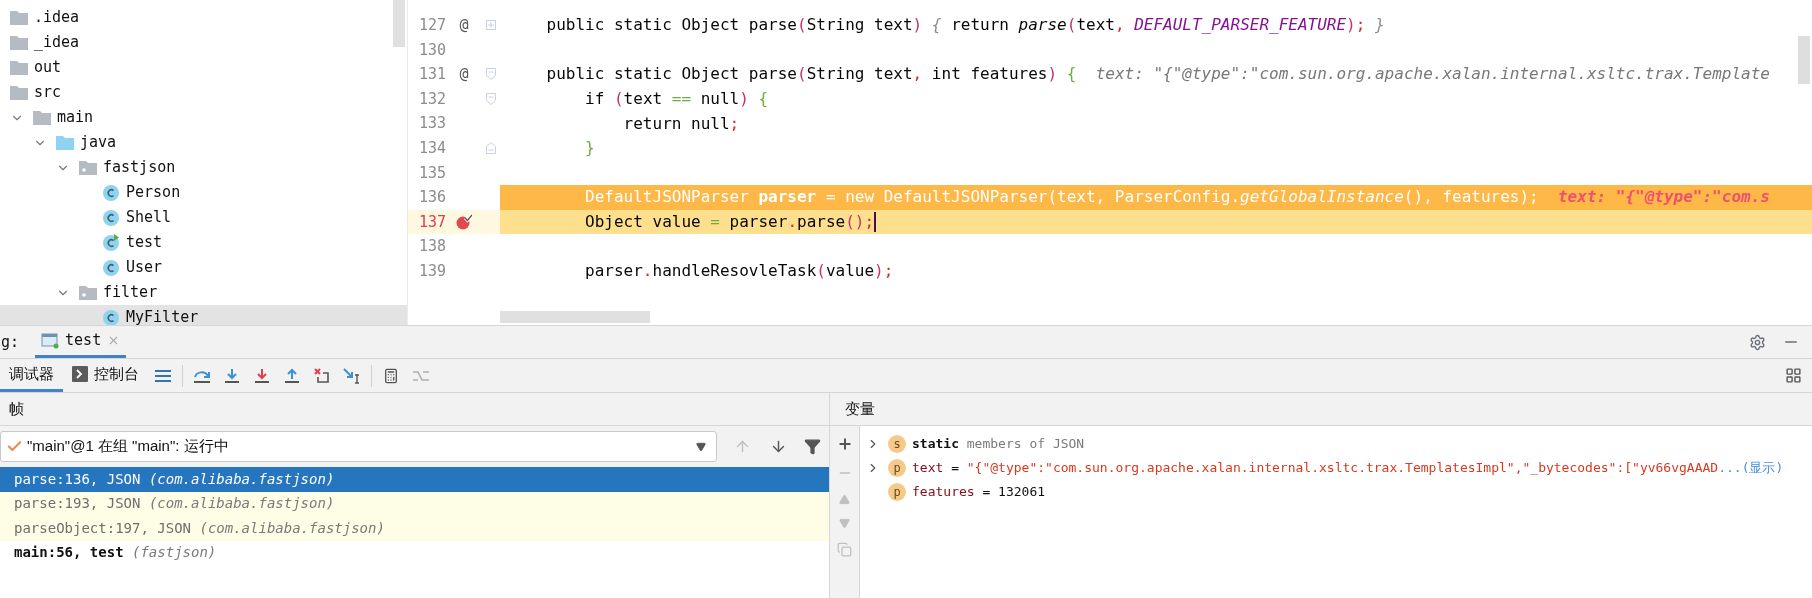 The image size is (1812, 598). Describe the element at coordinates (105, 375) in the screenshot. I see `debugger-tab: 控制台` at that location.